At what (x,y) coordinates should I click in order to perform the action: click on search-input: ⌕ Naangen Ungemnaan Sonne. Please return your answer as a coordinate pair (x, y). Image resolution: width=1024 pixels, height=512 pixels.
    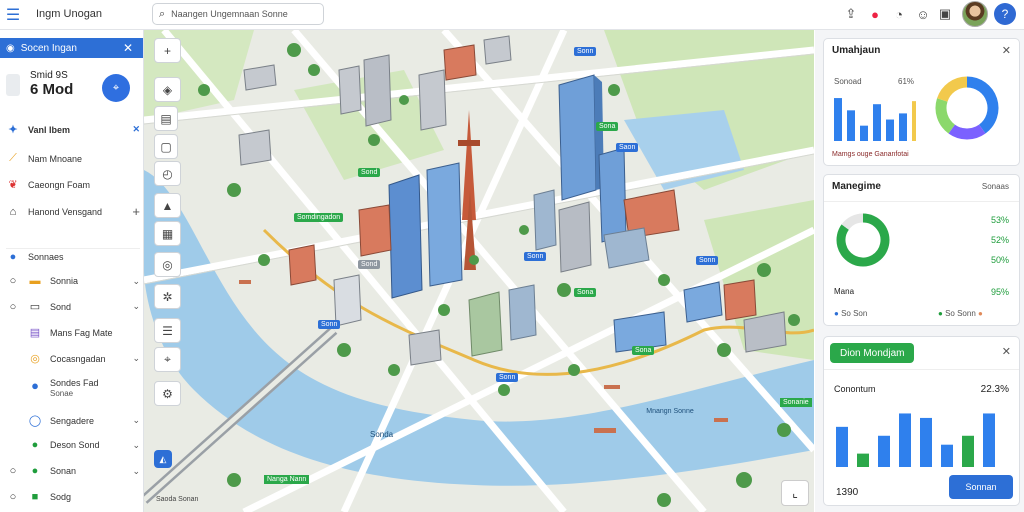
    Looking at the image, I should click on (238, 14).